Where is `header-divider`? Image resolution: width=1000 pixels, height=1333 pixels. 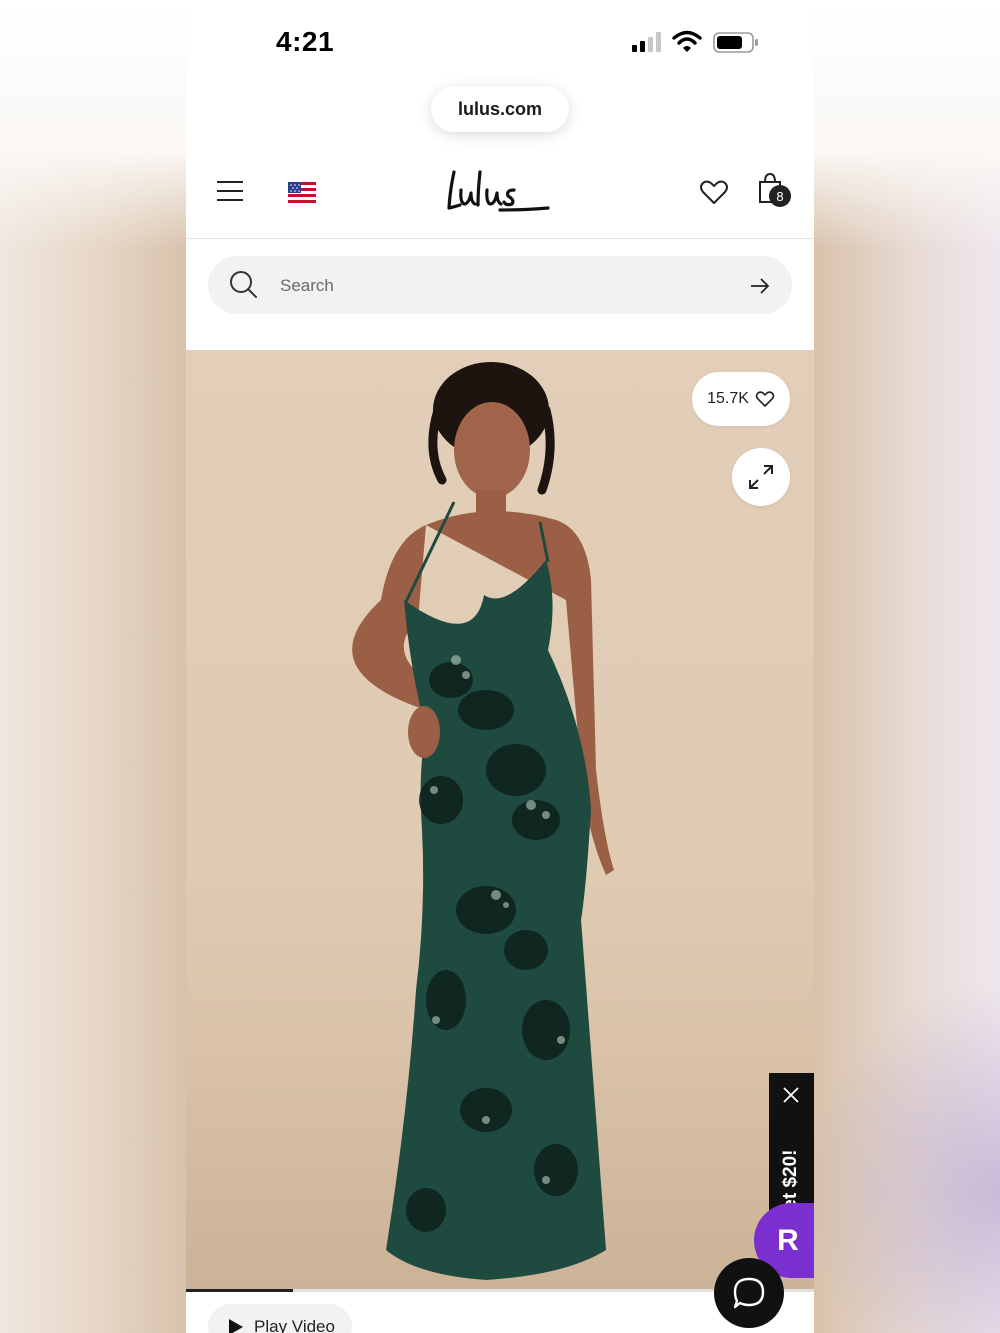
header-divider is located at coordinates (500, 238).